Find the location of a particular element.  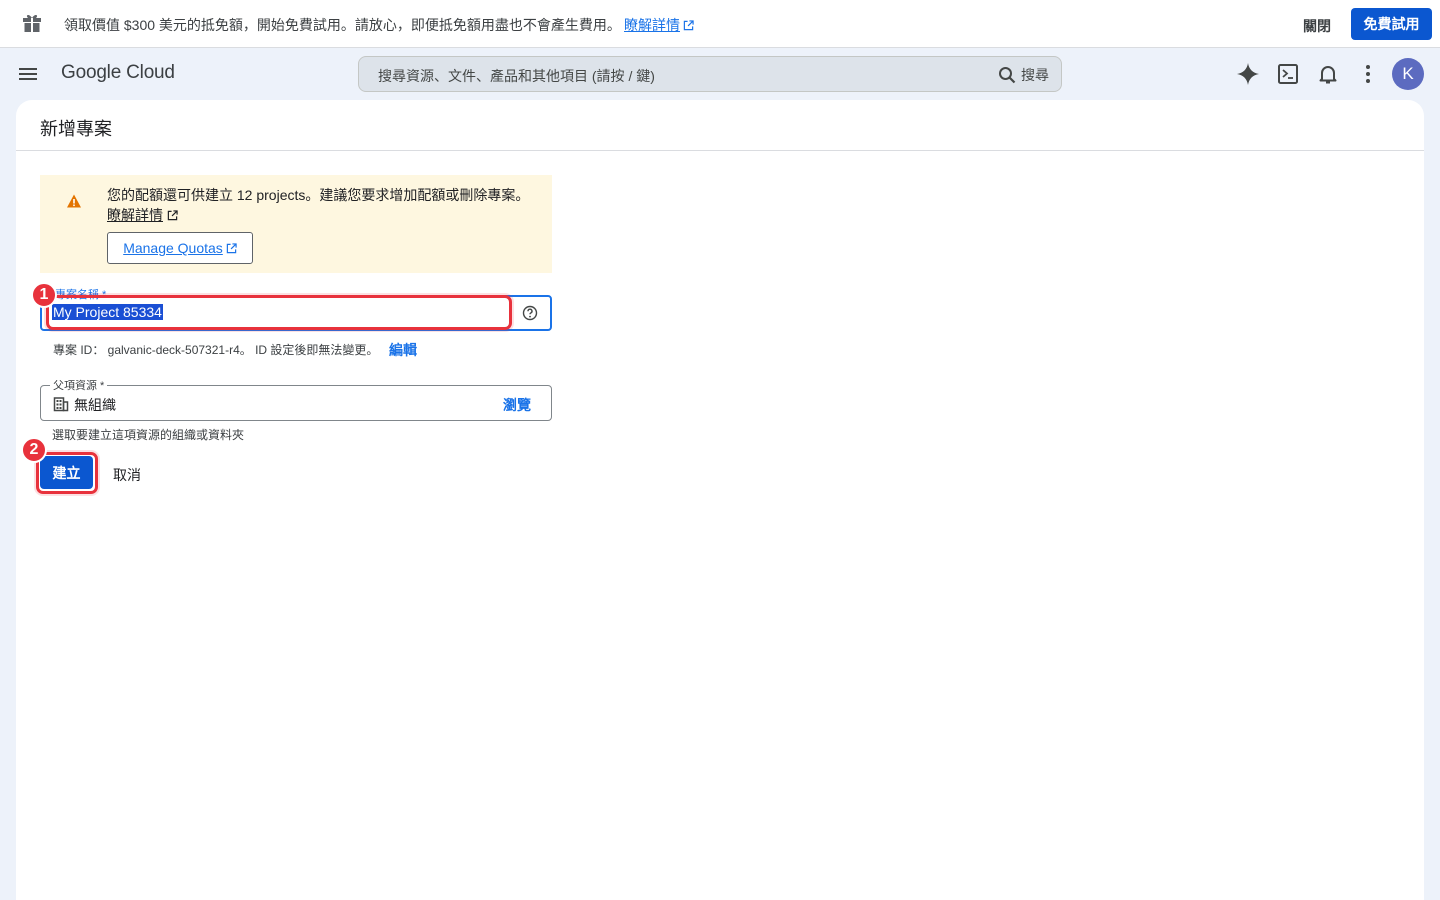

help-icon is located at coordinates (530, 313).